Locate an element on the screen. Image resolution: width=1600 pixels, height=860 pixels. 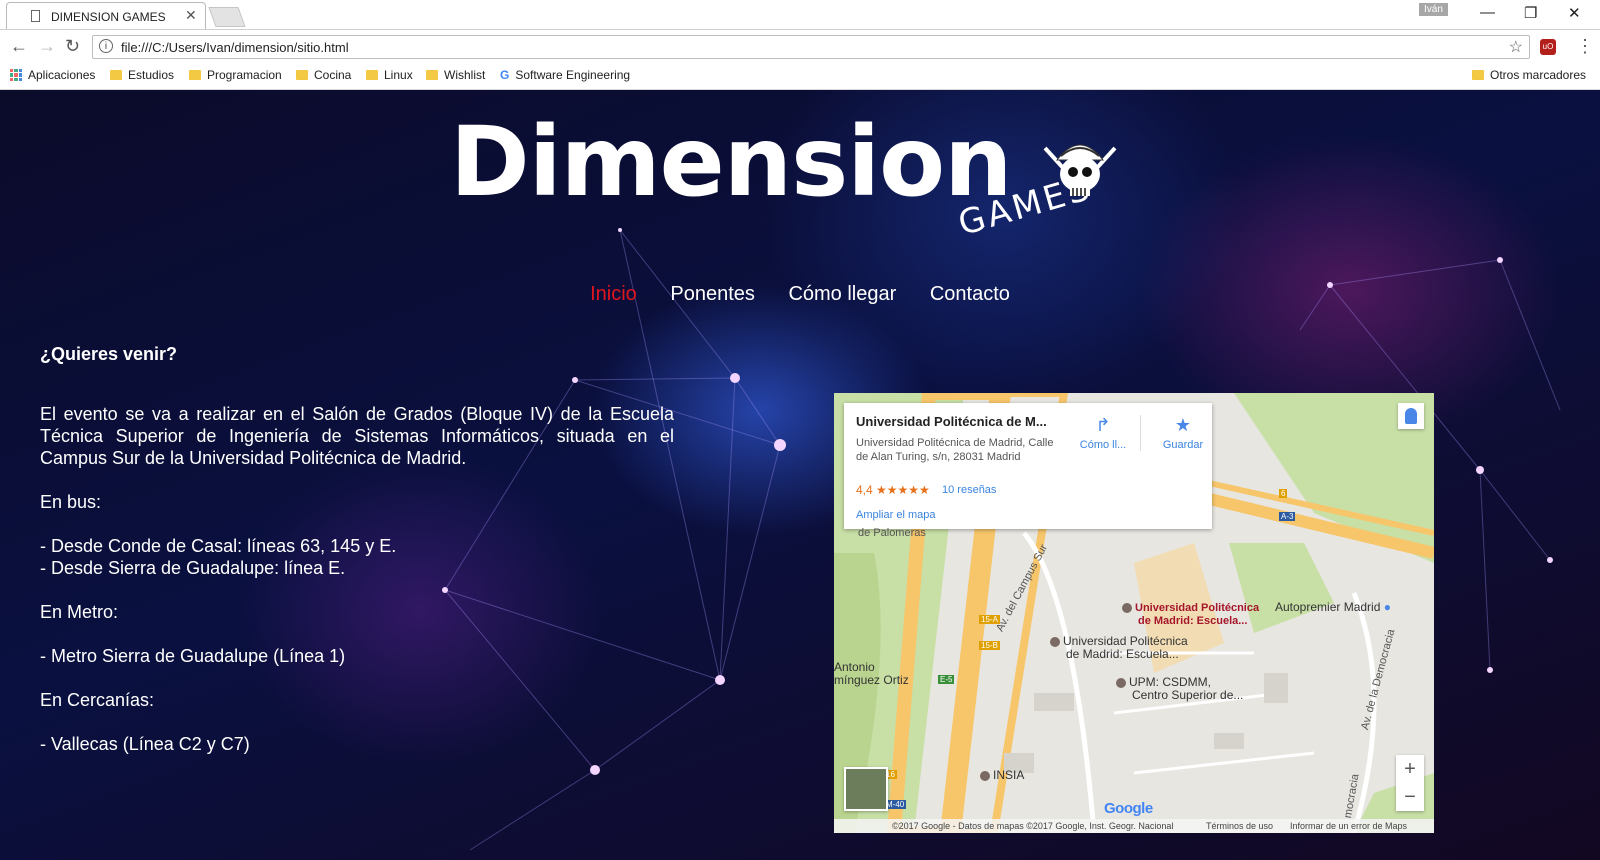
map-poi-label: INSIA is located at coordinates (1002, 775).